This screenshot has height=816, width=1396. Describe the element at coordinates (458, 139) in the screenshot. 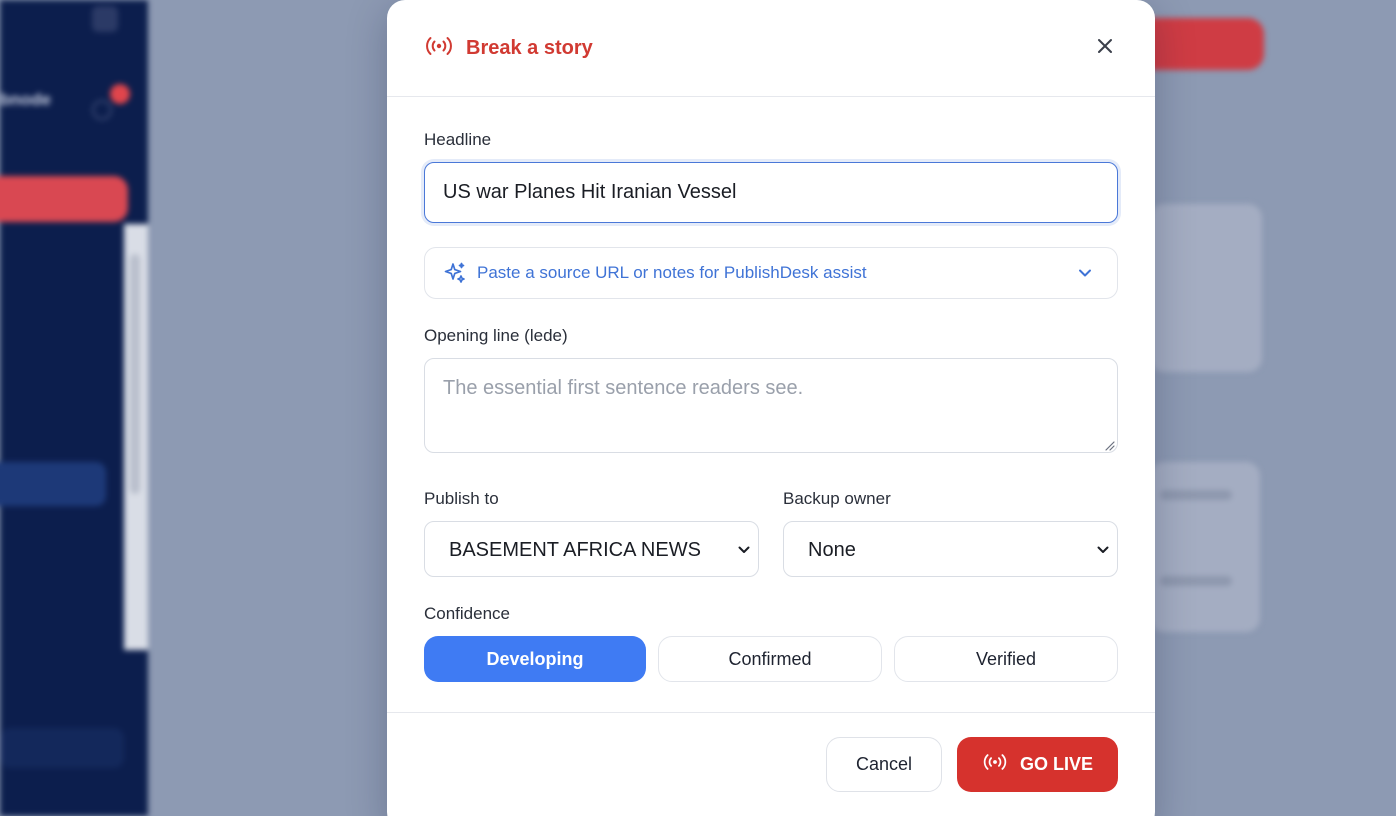

I see `headline-label: Headline` at that location.